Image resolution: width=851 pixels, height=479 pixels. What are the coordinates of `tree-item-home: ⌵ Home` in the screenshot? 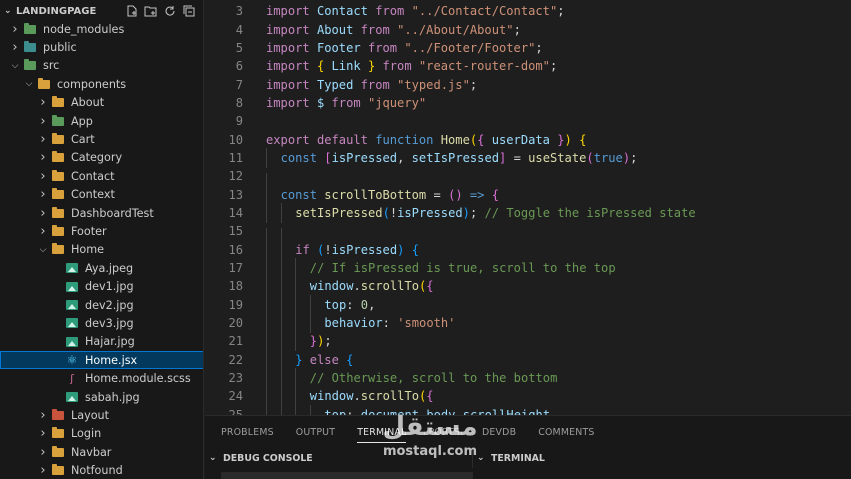 It's located at (101, 250).